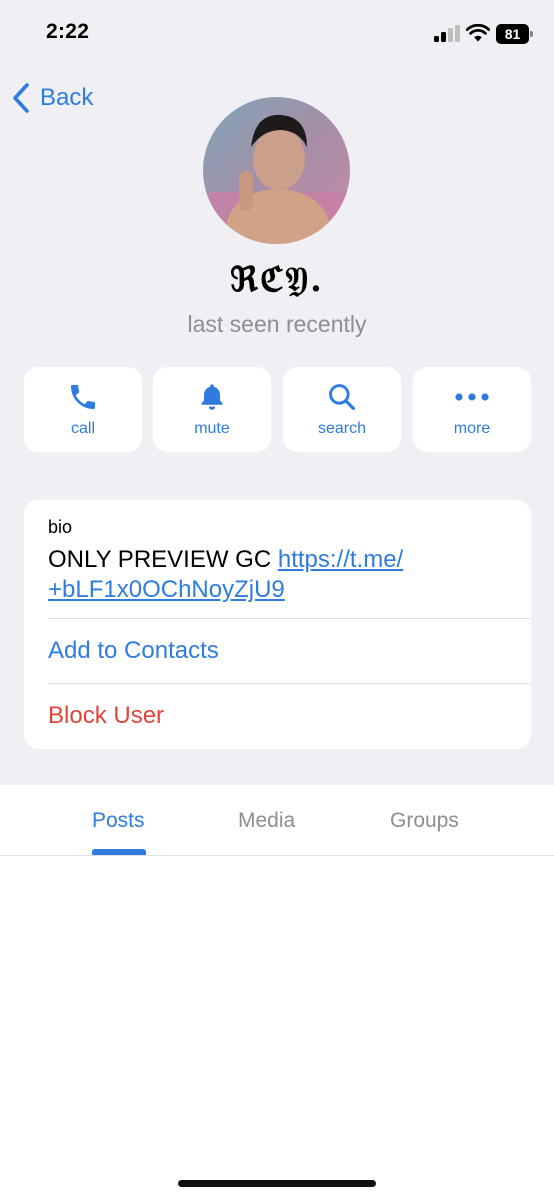 This screenshot has width=554, height=1200. Describe the element at coordinates (277, 1183) in the screenshot. I see `home-indicator` at that location.